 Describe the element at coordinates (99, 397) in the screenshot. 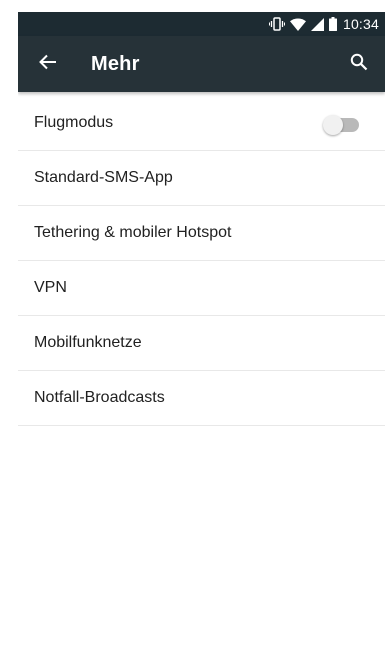

I see `setting-label: Notfall-Broadcasts` at that location.